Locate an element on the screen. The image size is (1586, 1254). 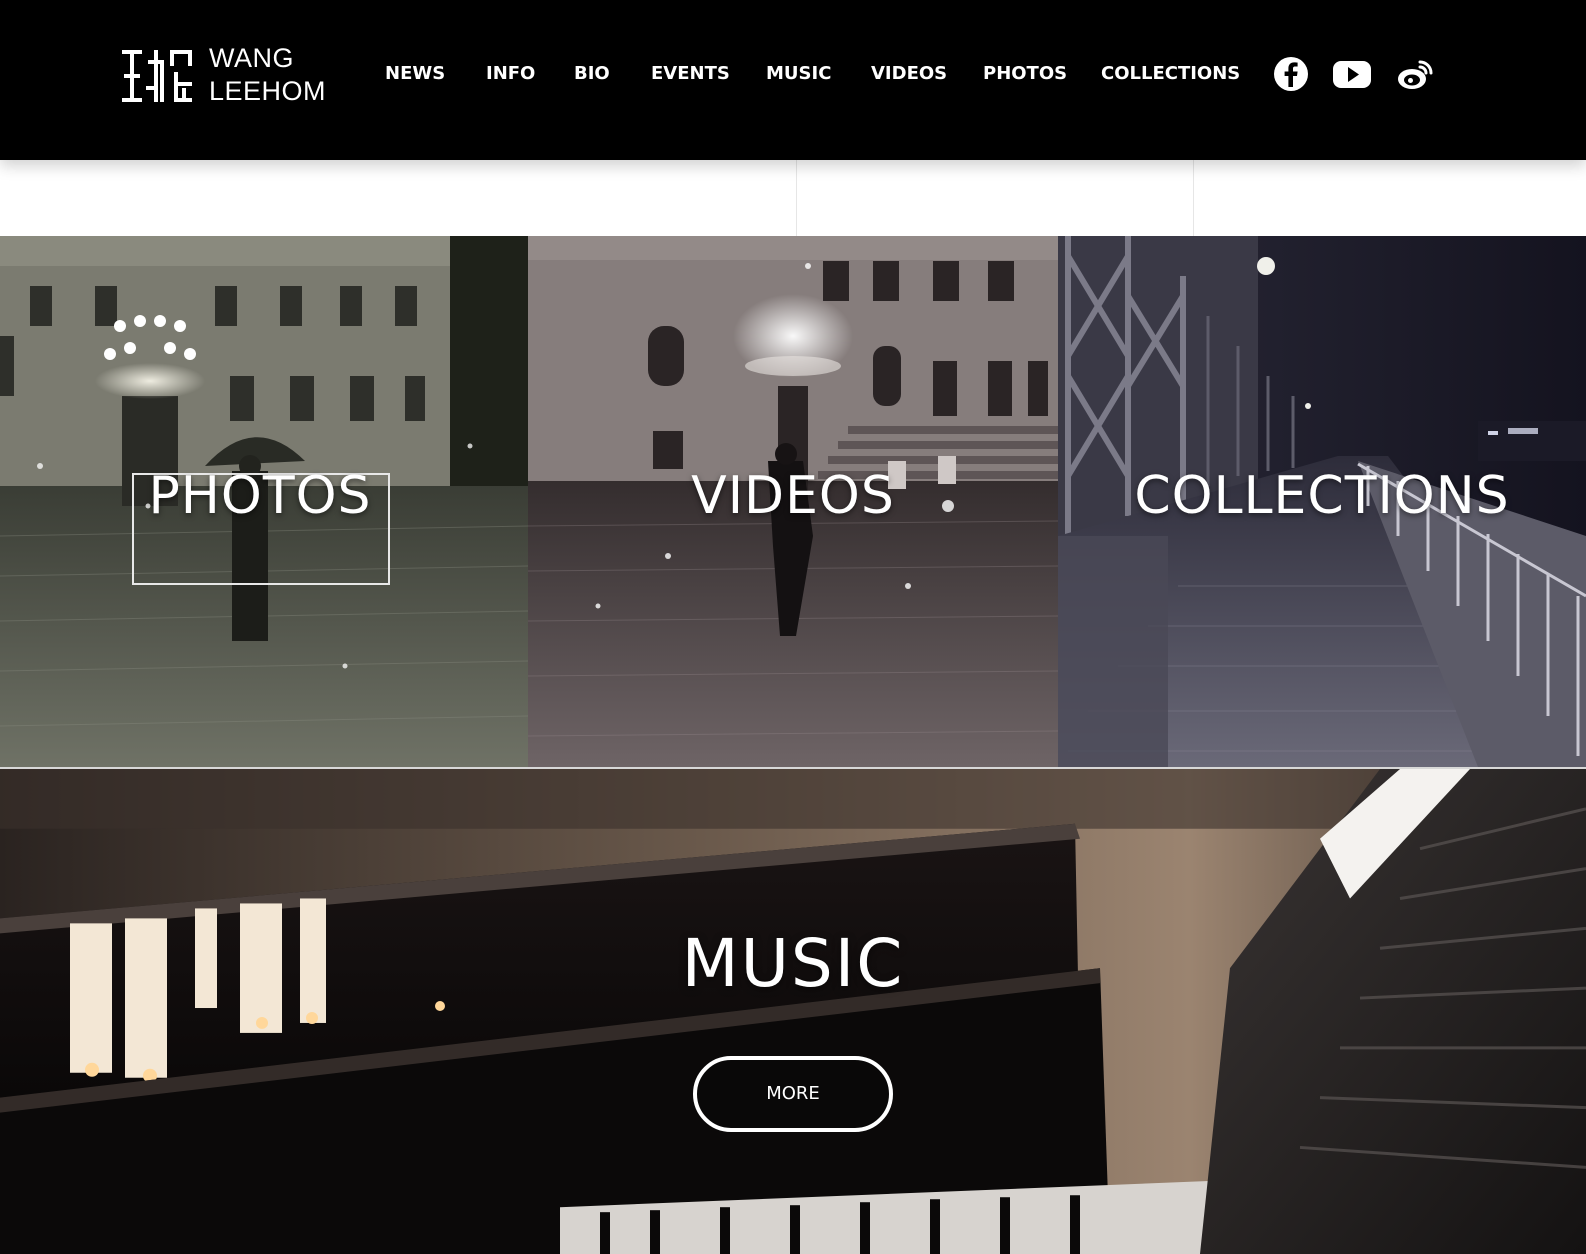
collections-tile-label: COLLECTIONS is located at coordinates (1322, 496).